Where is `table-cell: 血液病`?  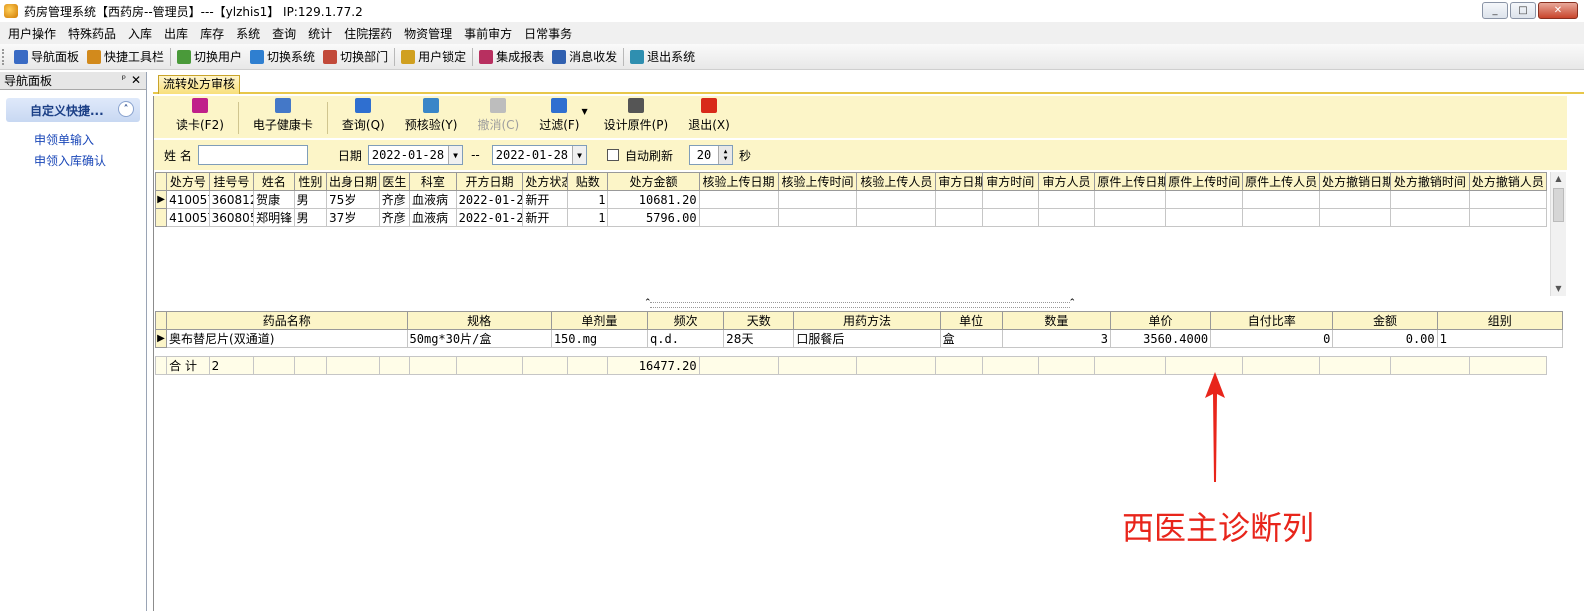 table-cell: 血液病 is located at coordinates (433, 199).